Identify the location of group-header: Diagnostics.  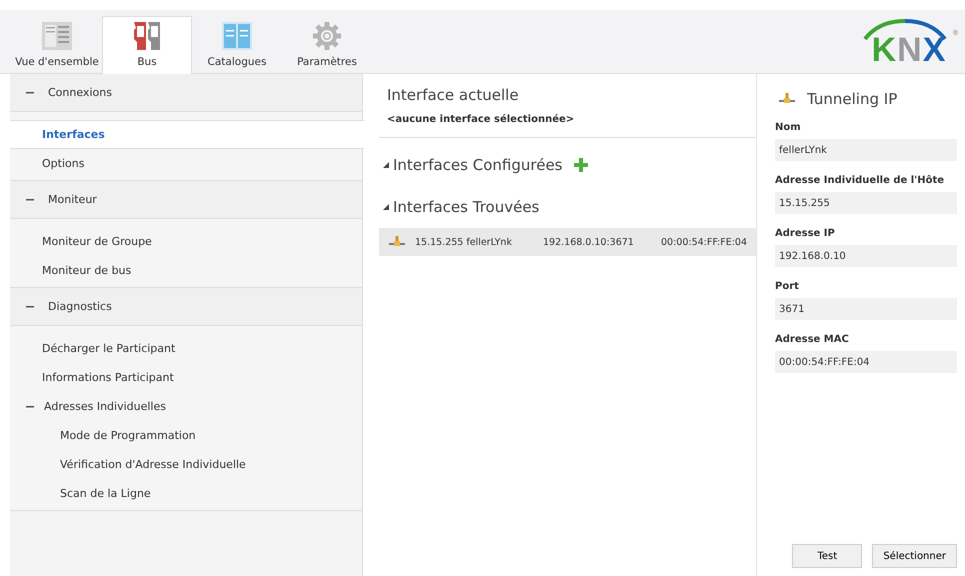
(186, 307).